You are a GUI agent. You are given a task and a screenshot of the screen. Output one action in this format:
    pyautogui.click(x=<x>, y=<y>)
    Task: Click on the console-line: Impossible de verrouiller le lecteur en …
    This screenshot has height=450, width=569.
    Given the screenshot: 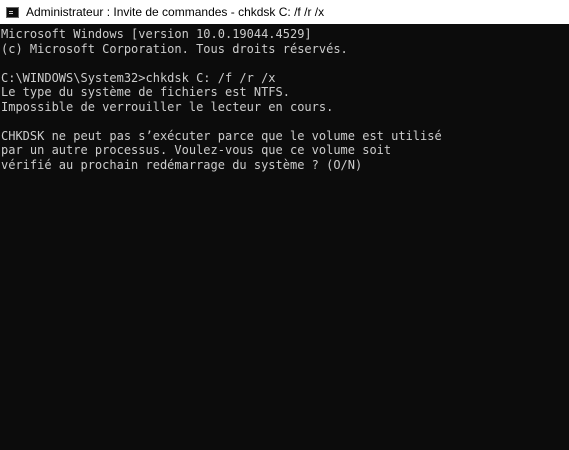 What is the action you would take?
    pyautogui.click(x=167, y=106)
    